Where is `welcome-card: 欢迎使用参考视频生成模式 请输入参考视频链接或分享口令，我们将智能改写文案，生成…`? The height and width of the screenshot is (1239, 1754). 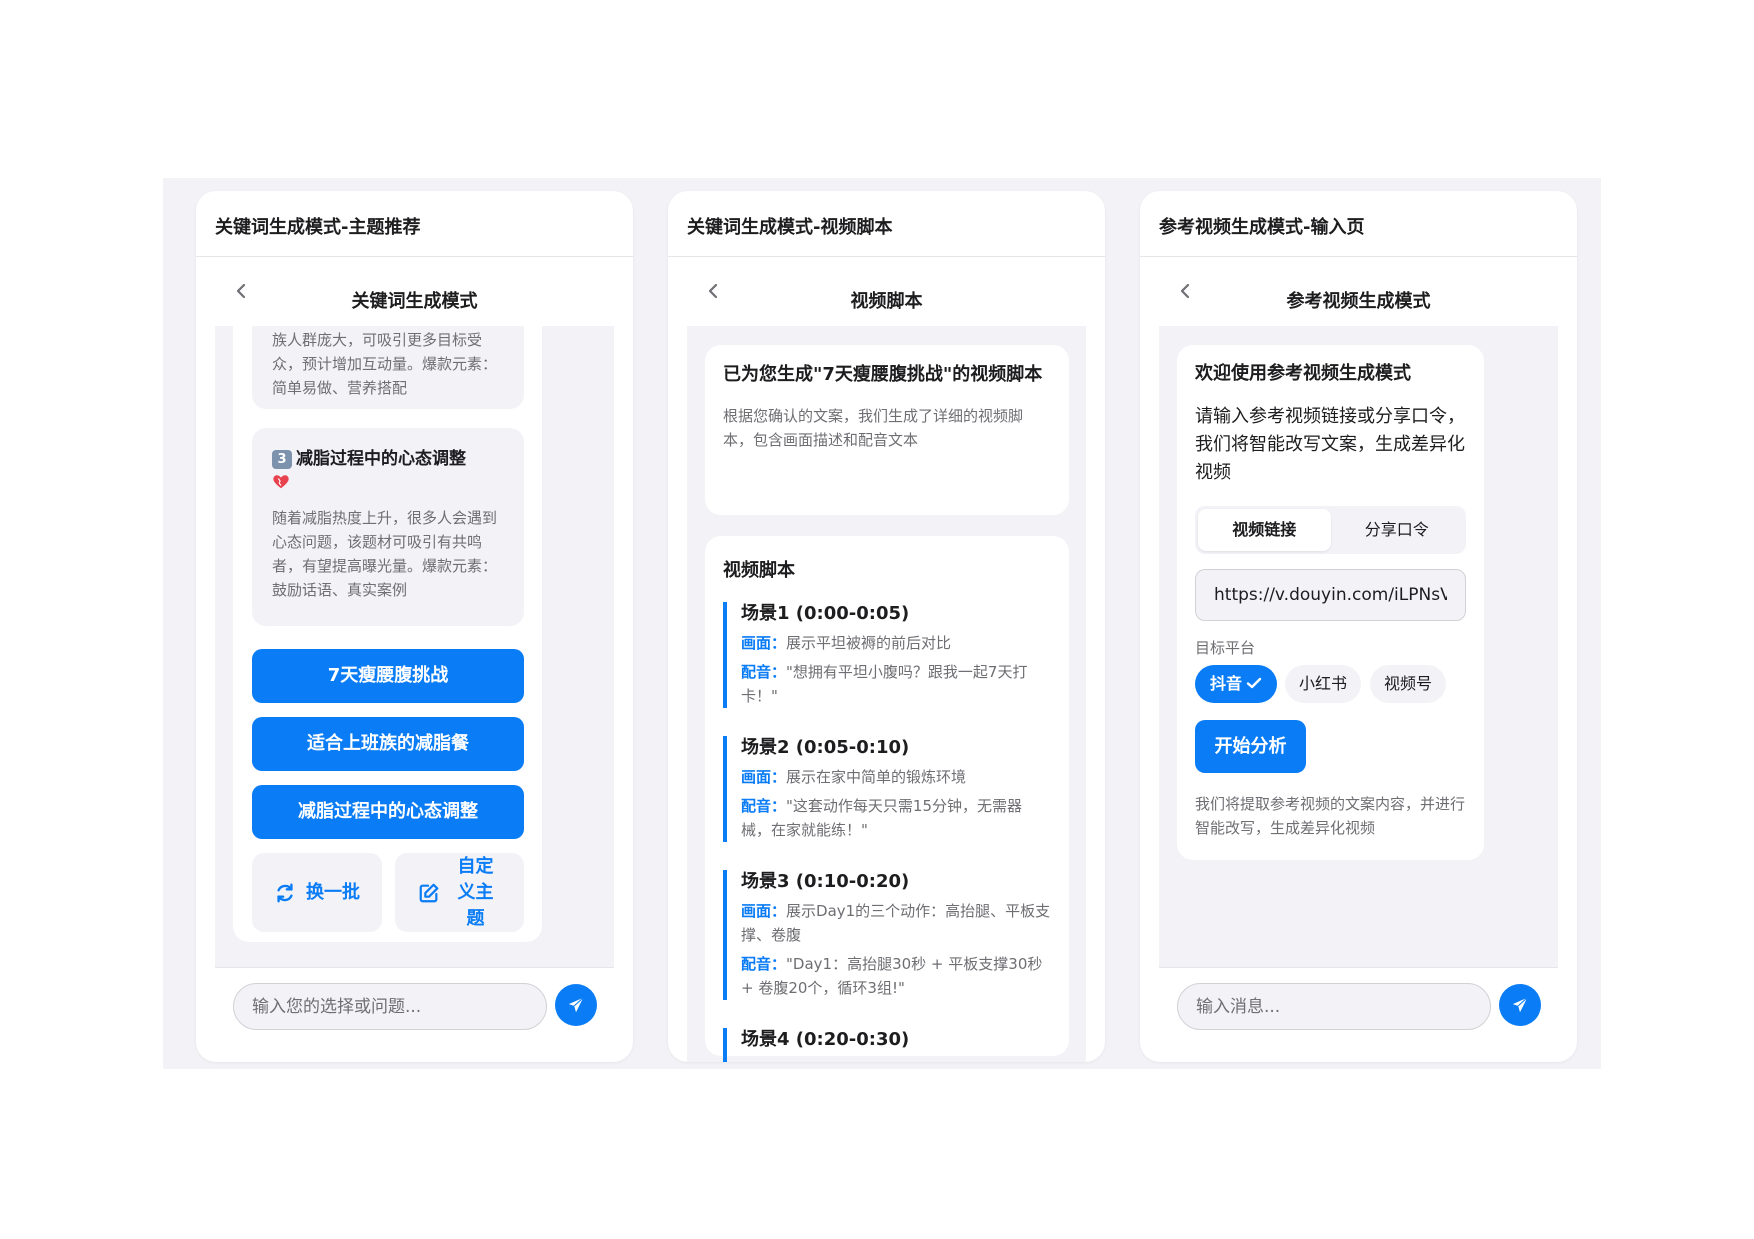 welcome-card: 欢迎使用参考视频生成模式 请输入参考视频链接或分享口令，我们将智能改写文案，生成… is located at coordinates (1330, 602).